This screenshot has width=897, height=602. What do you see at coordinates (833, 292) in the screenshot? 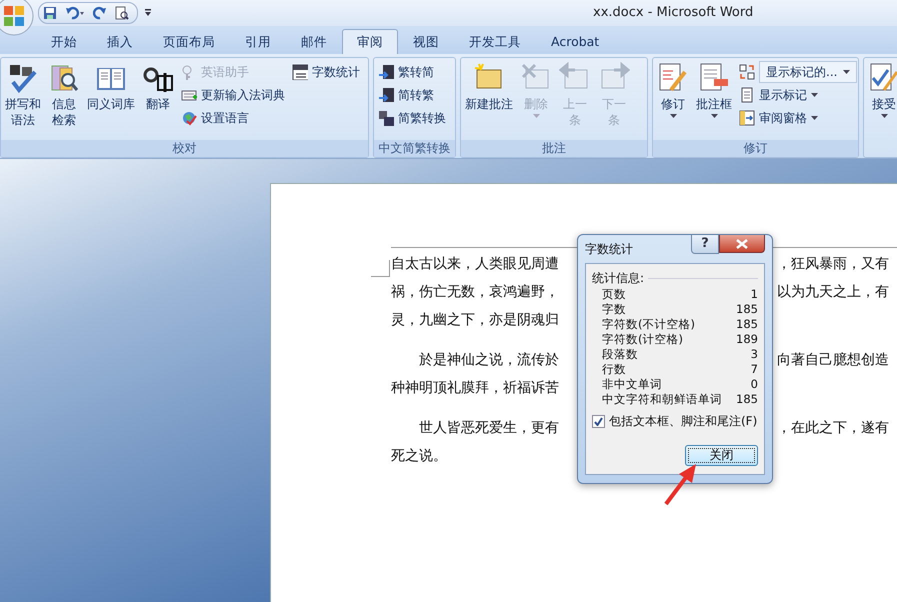
I see `document-text: 以为九天之上，有` at bounding box center [833, 292].